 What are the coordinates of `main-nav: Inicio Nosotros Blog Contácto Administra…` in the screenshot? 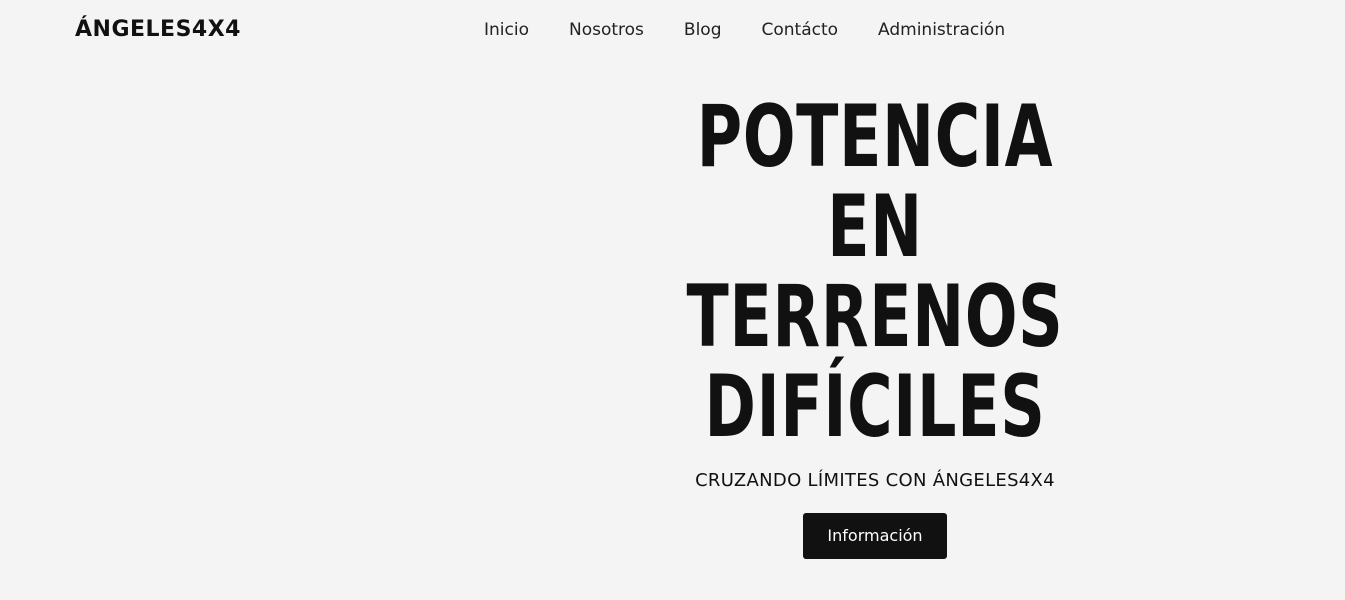 It's located at (744, 30).